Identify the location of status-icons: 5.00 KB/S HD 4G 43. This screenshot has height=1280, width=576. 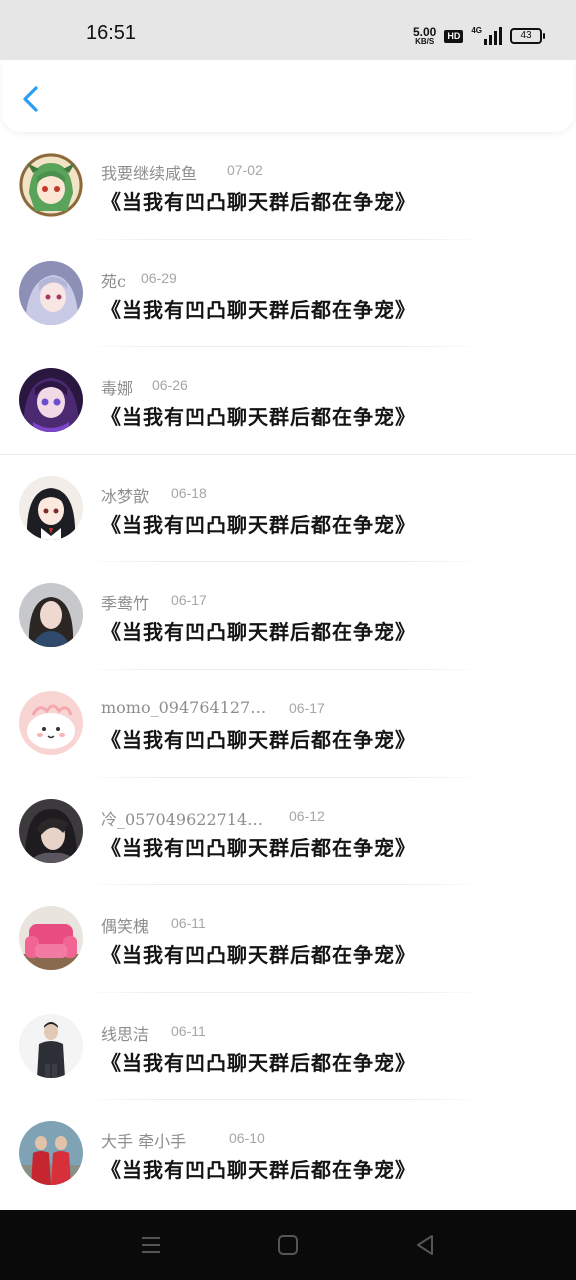
(479, 36).